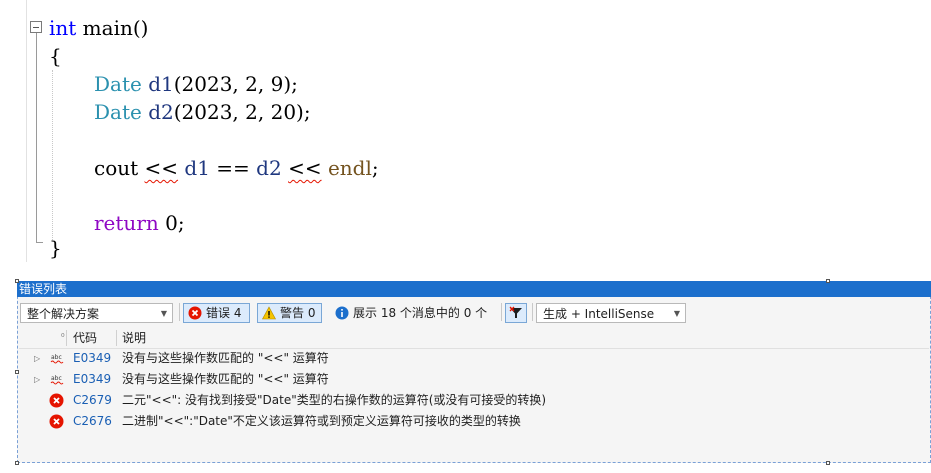 The height and width of the screenshot is (473, 931). I want to click on code-line-1: int main(), so click(98, 28).